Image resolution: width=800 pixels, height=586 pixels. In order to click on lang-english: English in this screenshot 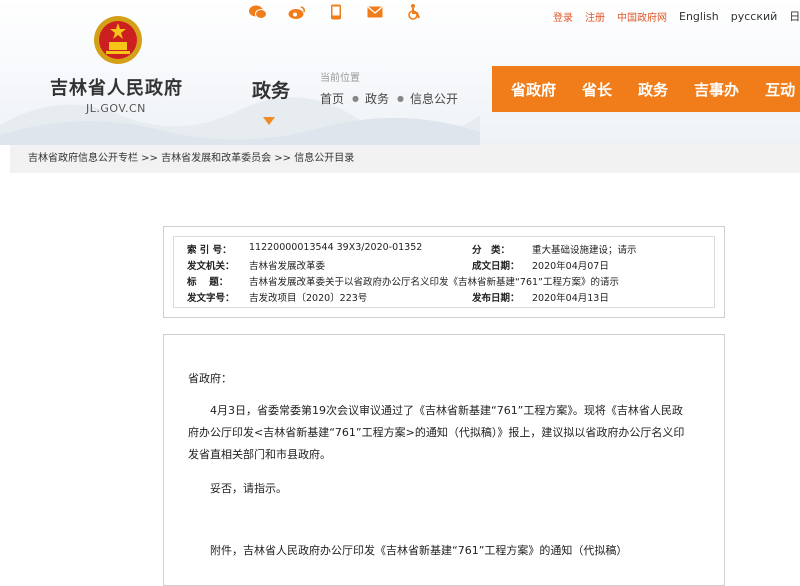, I will do `click(699, 16)`.